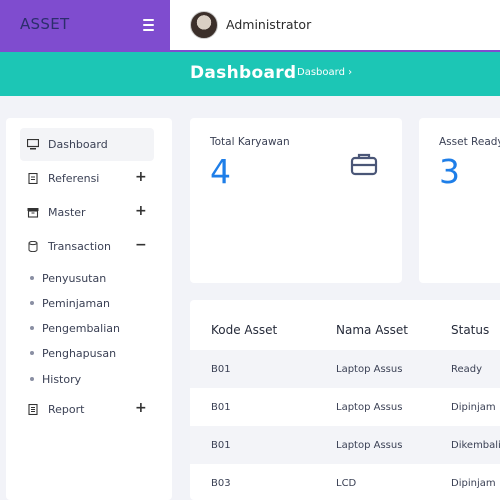 Image resolution: width=500 pixels, height=500 pixels. I want to click on sidebar-item-label: Master, so click(67, 212).